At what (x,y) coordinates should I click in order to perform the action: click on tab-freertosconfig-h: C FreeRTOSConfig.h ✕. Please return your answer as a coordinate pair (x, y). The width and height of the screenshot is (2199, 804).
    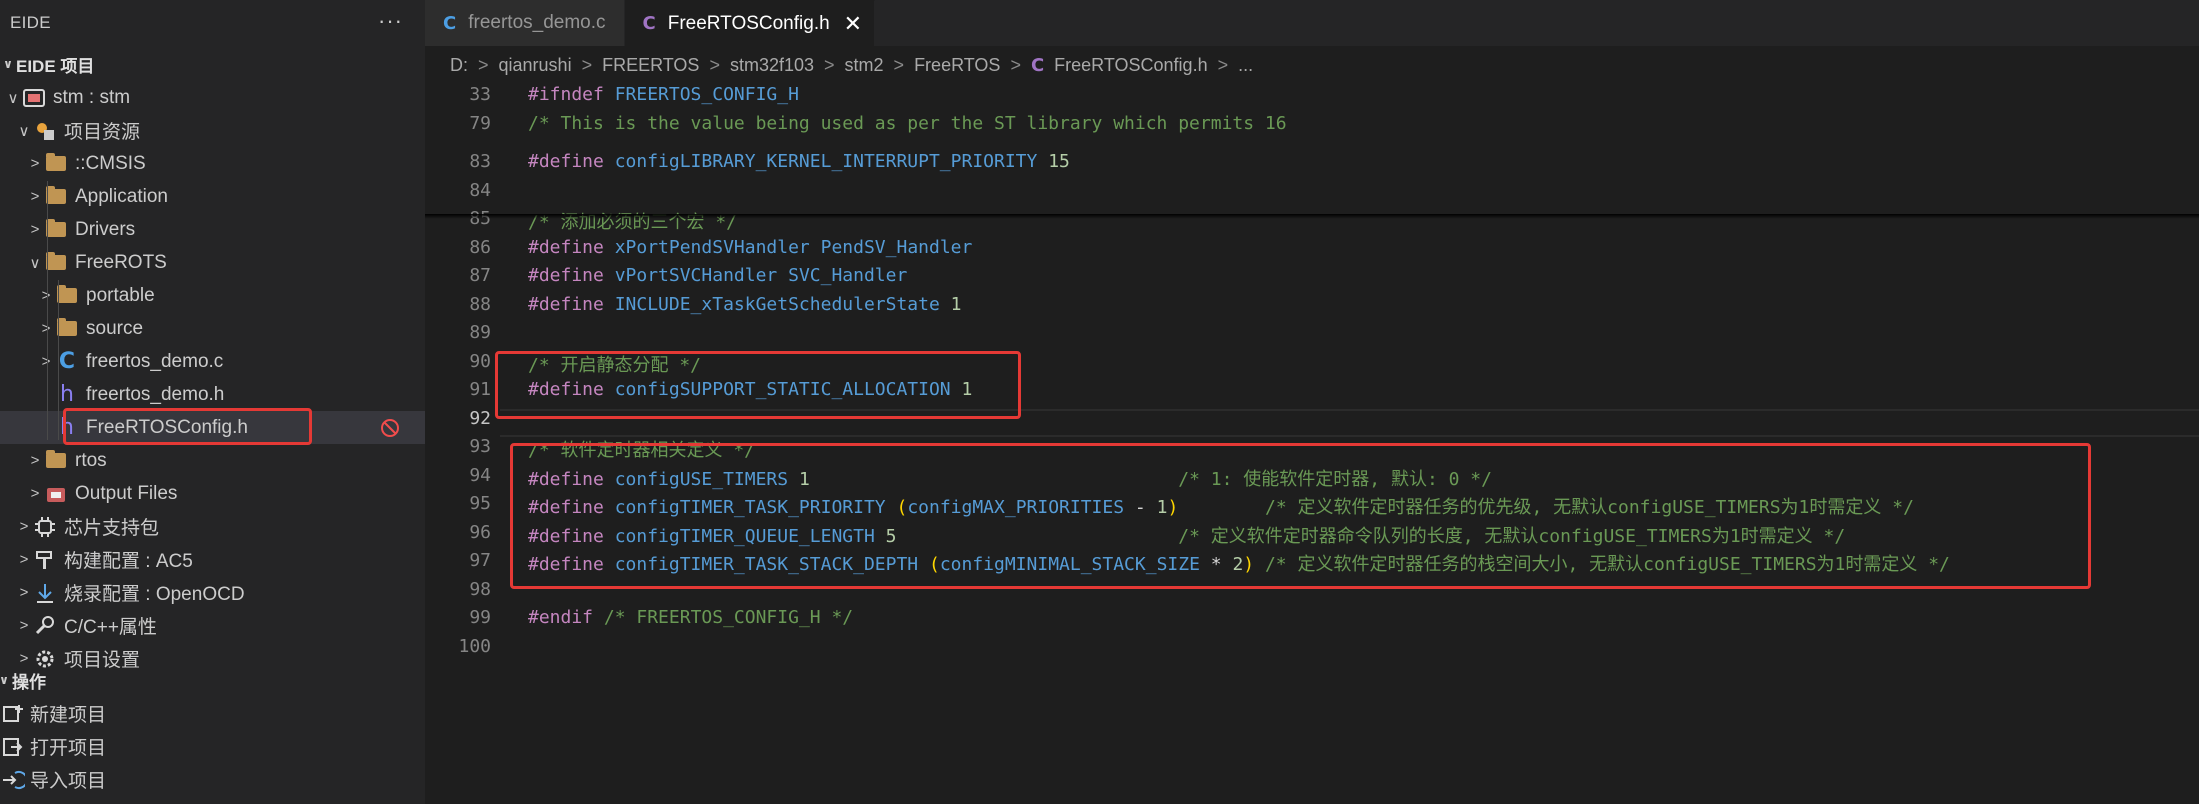
    Looking at the image, I should click on (750, 23).